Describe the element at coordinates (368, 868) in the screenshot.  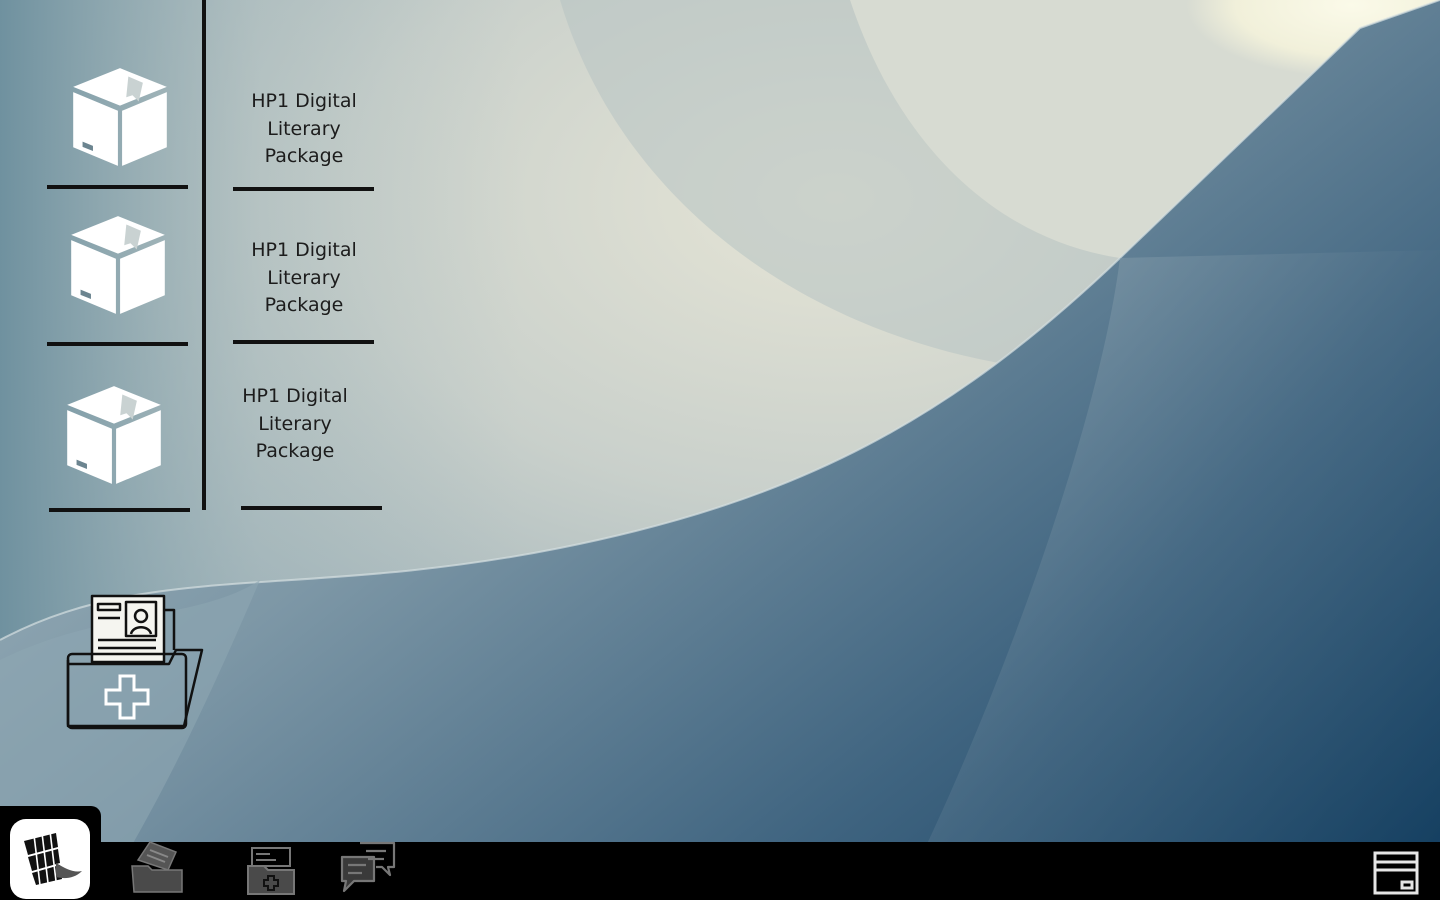
I see `chat-bubbles-icon` at that location.